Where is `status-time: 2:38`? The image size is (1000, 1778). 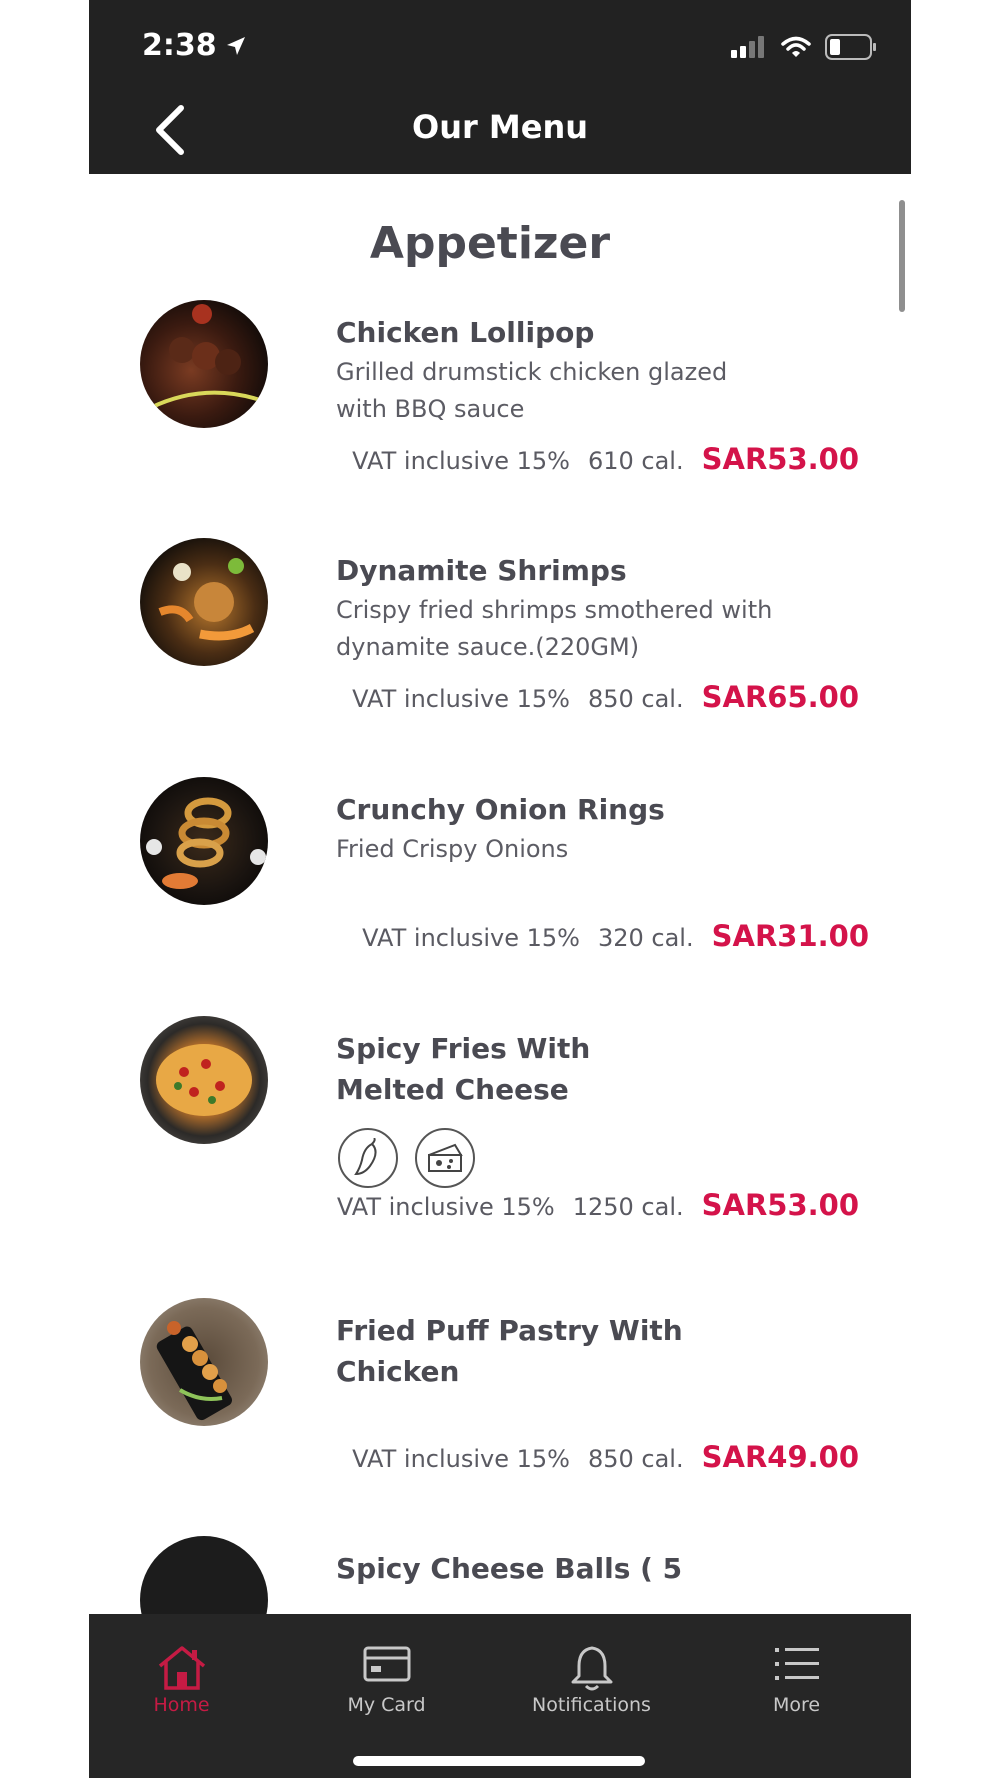 status-time: 2:38 is located at coordinates (194, 45).